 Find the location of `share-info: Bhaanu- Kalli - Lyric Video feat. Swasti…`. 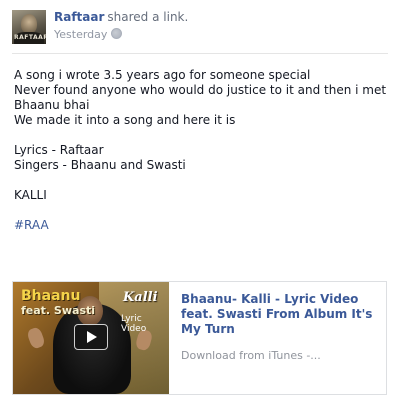

share-info: Bhaanu- Kalli - Lyric Video feat. Swasti… is located at coordinates (280, 327).